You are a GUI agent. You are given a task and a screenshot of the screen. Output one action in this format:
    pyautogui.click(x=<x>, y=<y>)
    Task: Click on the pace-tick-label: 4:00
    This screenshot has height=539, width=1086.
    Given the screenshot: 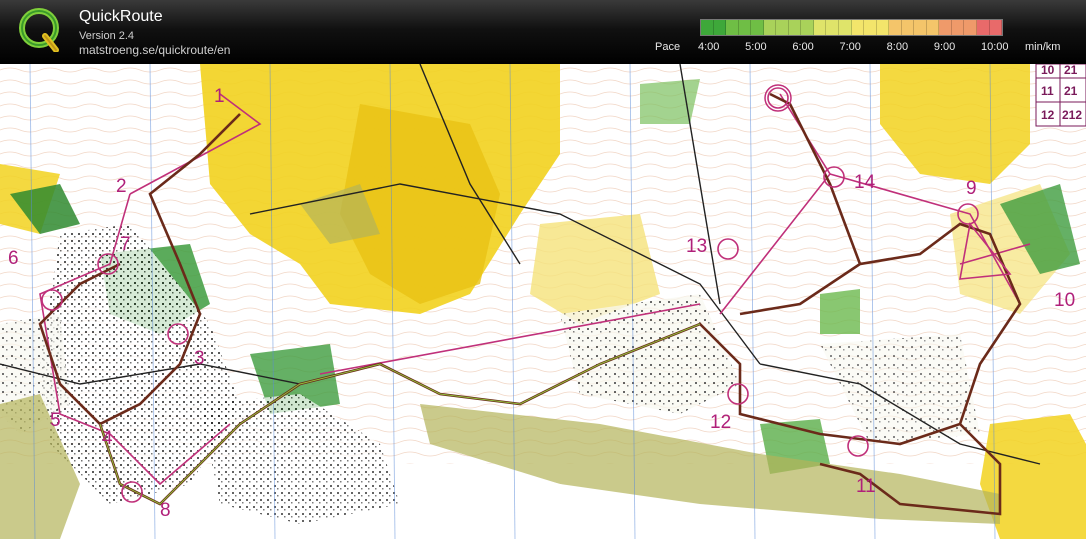 What is the action you would take?
    pyautogui.click(x=709, y=47)
    